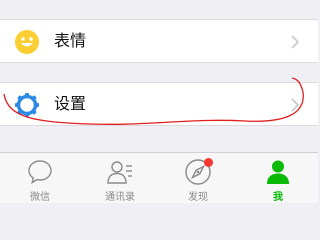  I want to click on person-icon, so click(278, 172).